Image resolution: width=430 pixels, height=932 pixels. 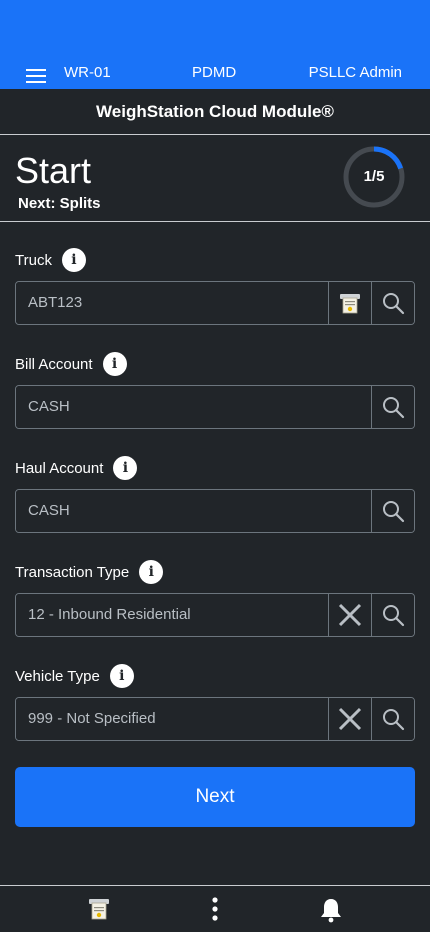 I want to click on vehicle-type-info-icon: i, so click(x=121, y=676).